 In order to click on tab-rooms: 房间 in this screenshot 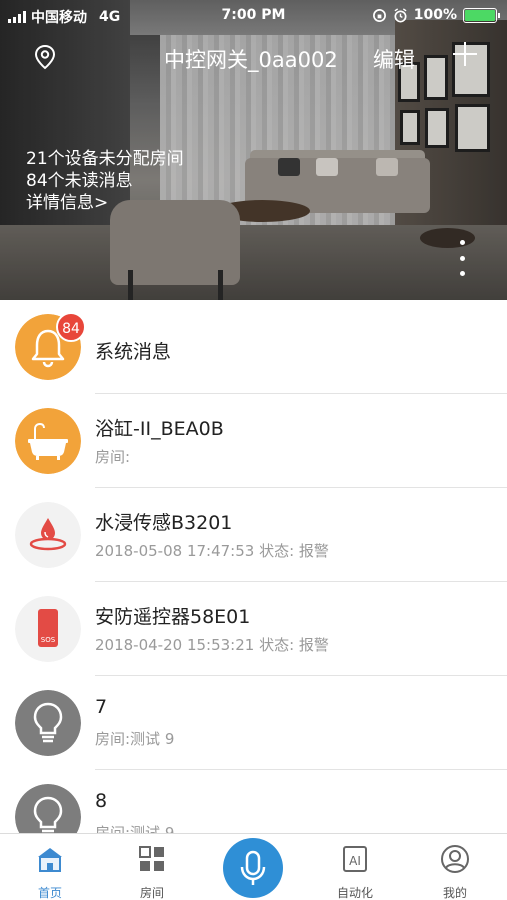, I will do `click(152, 867)`.